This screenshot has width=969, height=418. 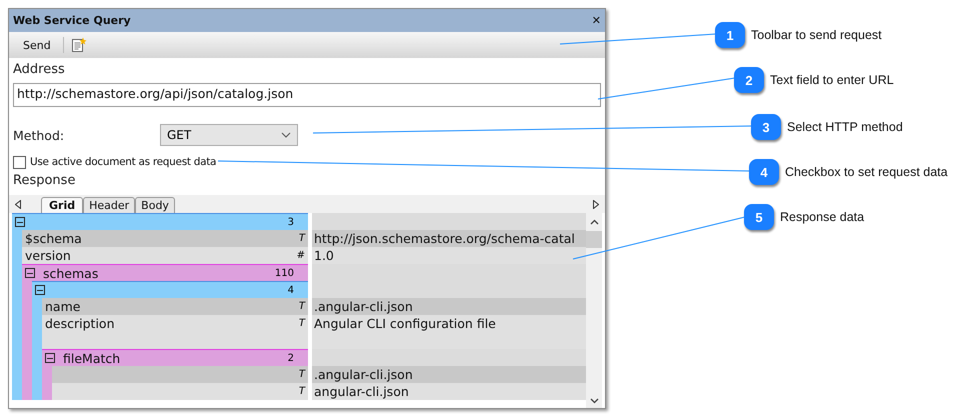 I want to click on field-name: $schema, so click(x=53, y=238).